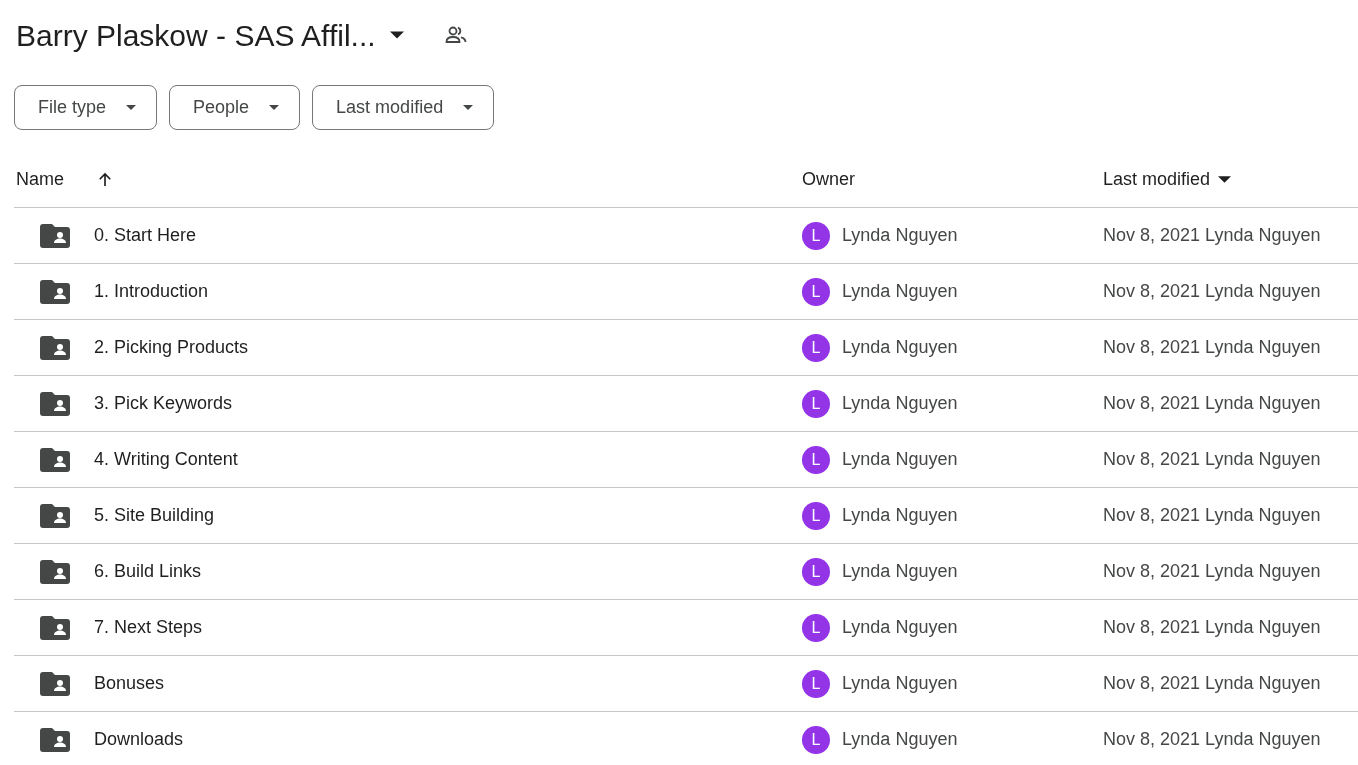 The image size is (1358, 765). I want to click on folder-name: 0. Start Here, so click(145, 235).